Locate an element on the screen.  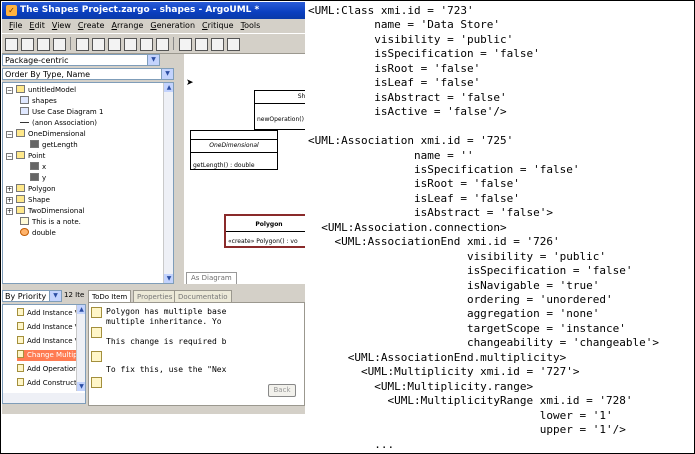
todo-filter-select: By Priority ▼ is located at coordinates (32, 296).